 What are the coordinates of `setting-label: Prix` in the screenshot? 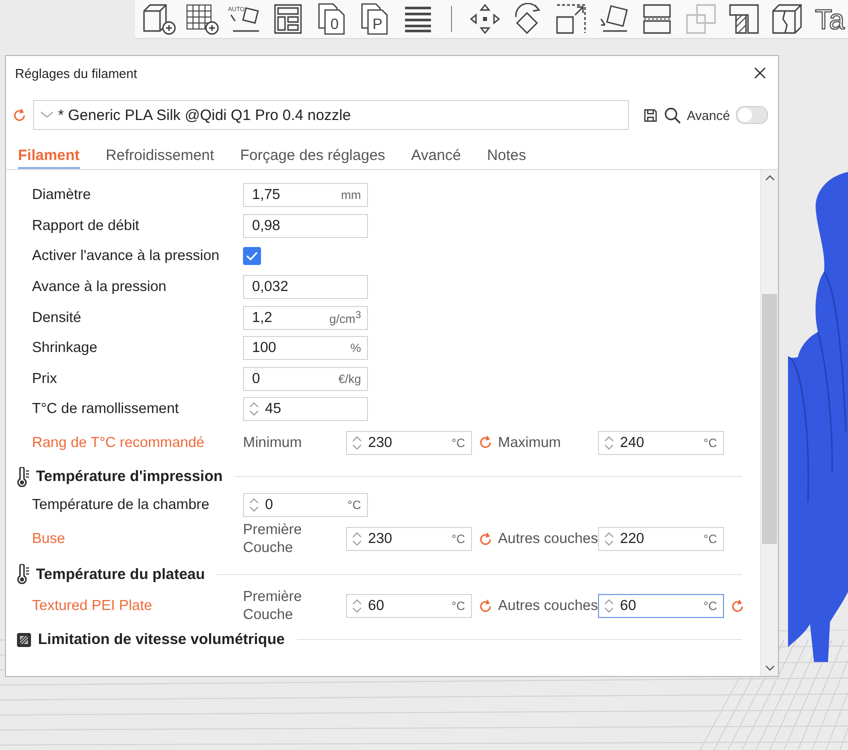 It's located at (45, 378).